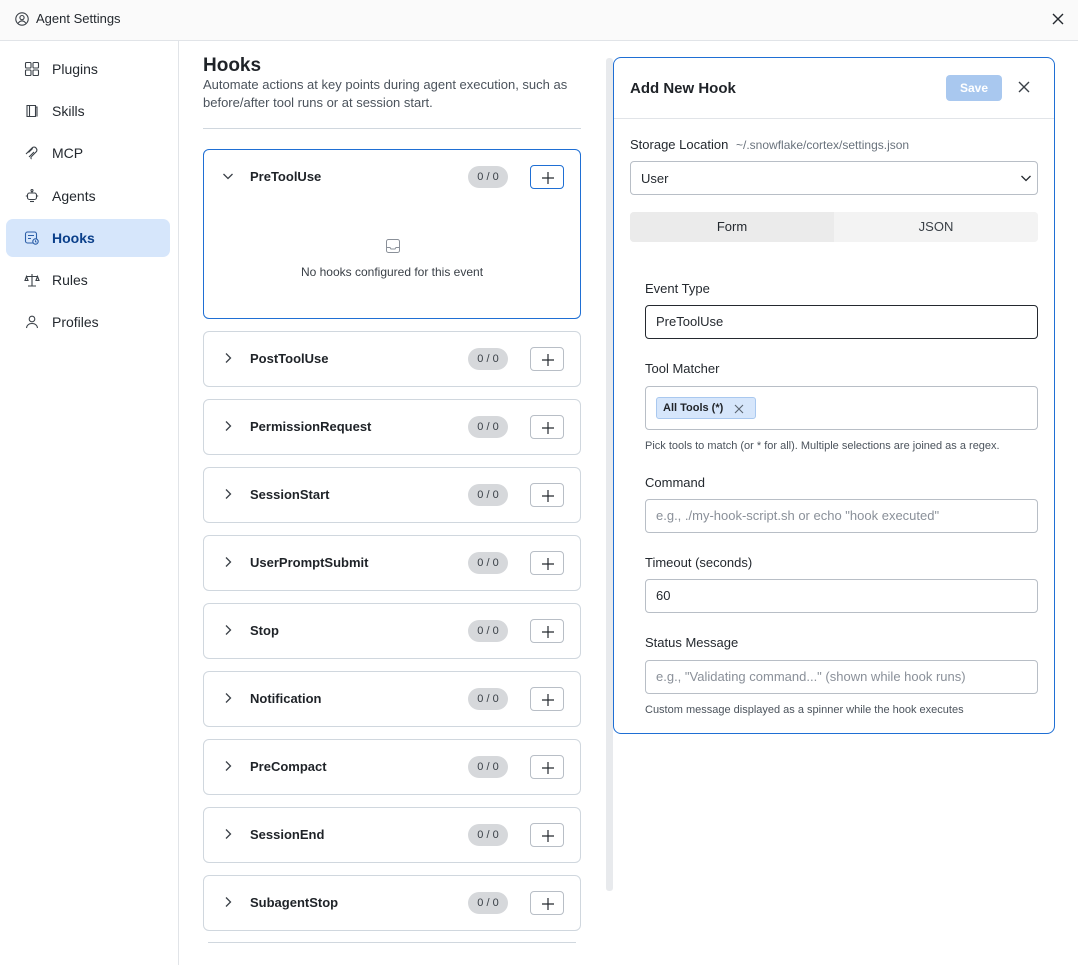  I want to click on storage-location-label: Storage Location, so click(679, 144).